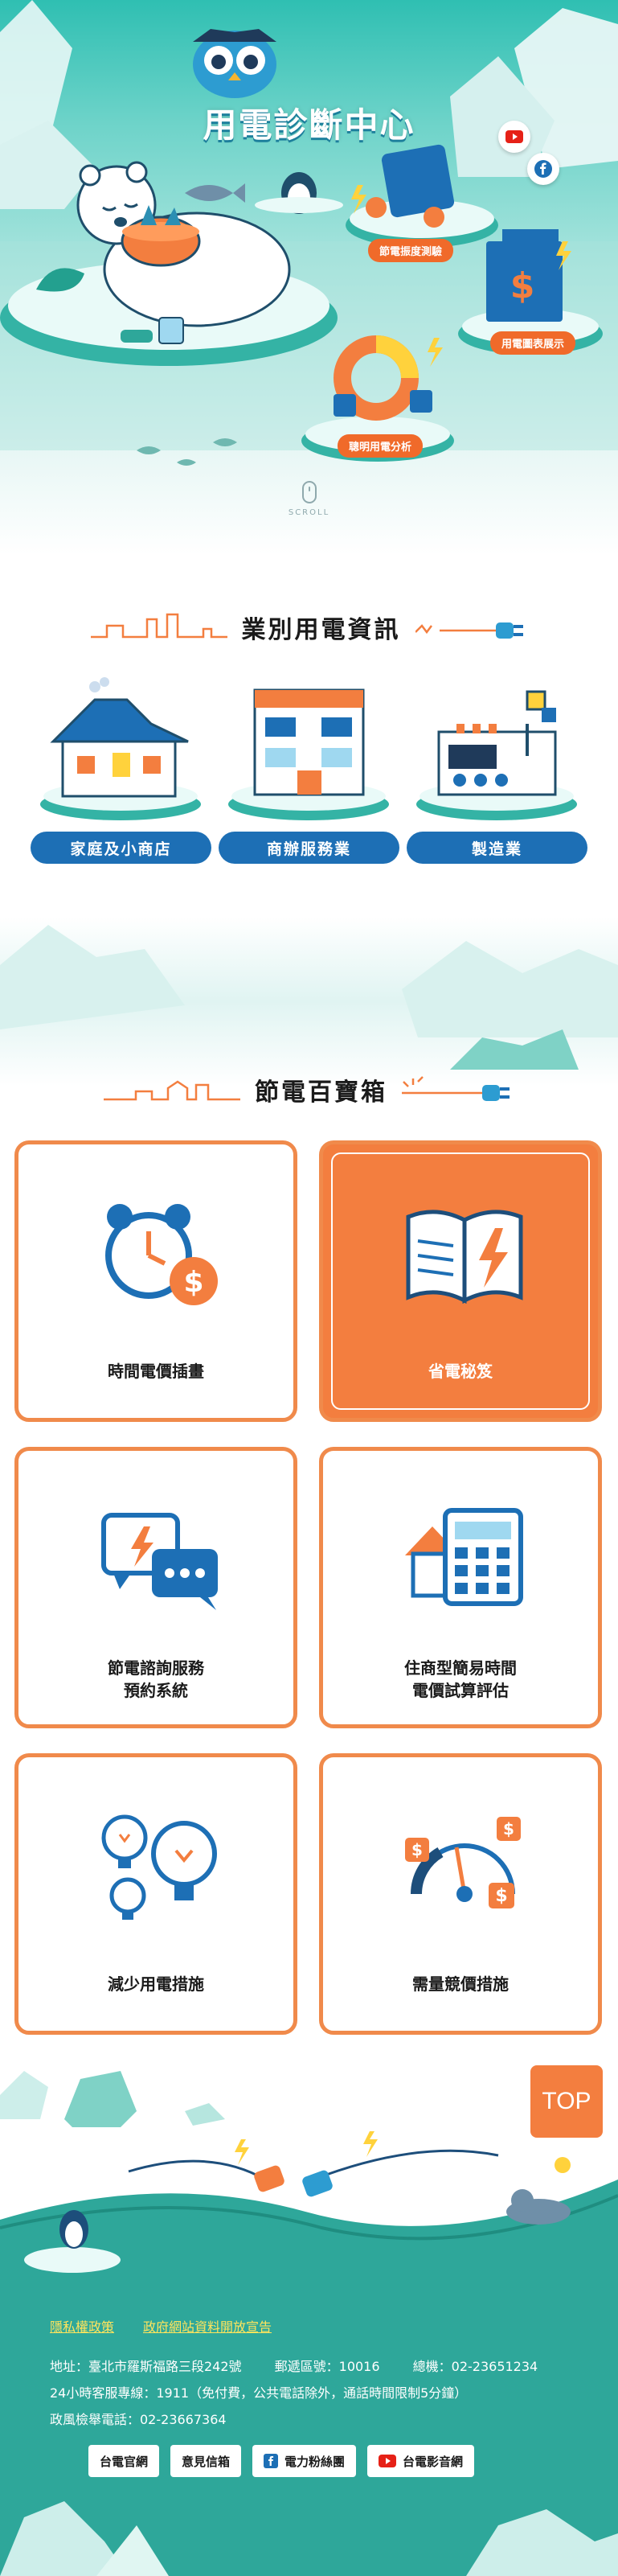 The height and width of the screenshot is (2576, 618). I want to click on tip-label: 減少用電措施, so click(156, 1984).